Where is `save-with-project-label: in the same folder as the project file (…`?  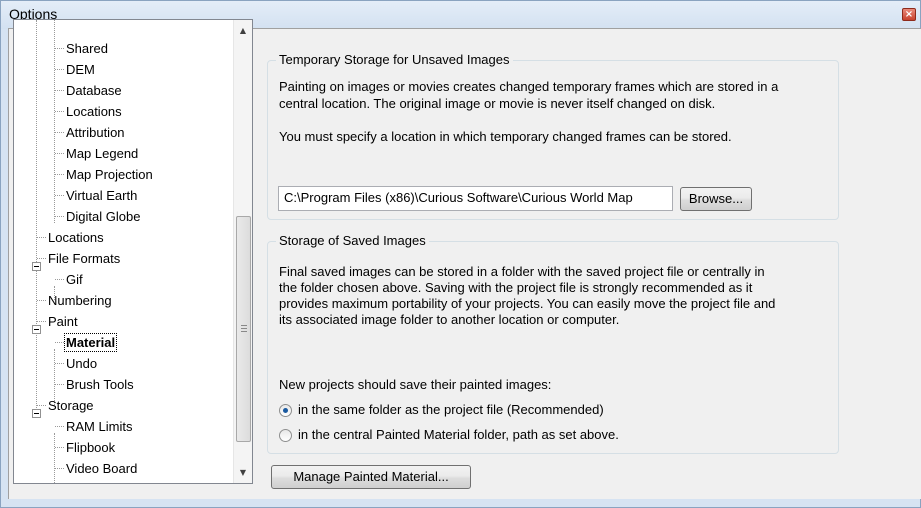 save-with-project-label: in the same folder as the project file (… is located at coordinates (451, 409).